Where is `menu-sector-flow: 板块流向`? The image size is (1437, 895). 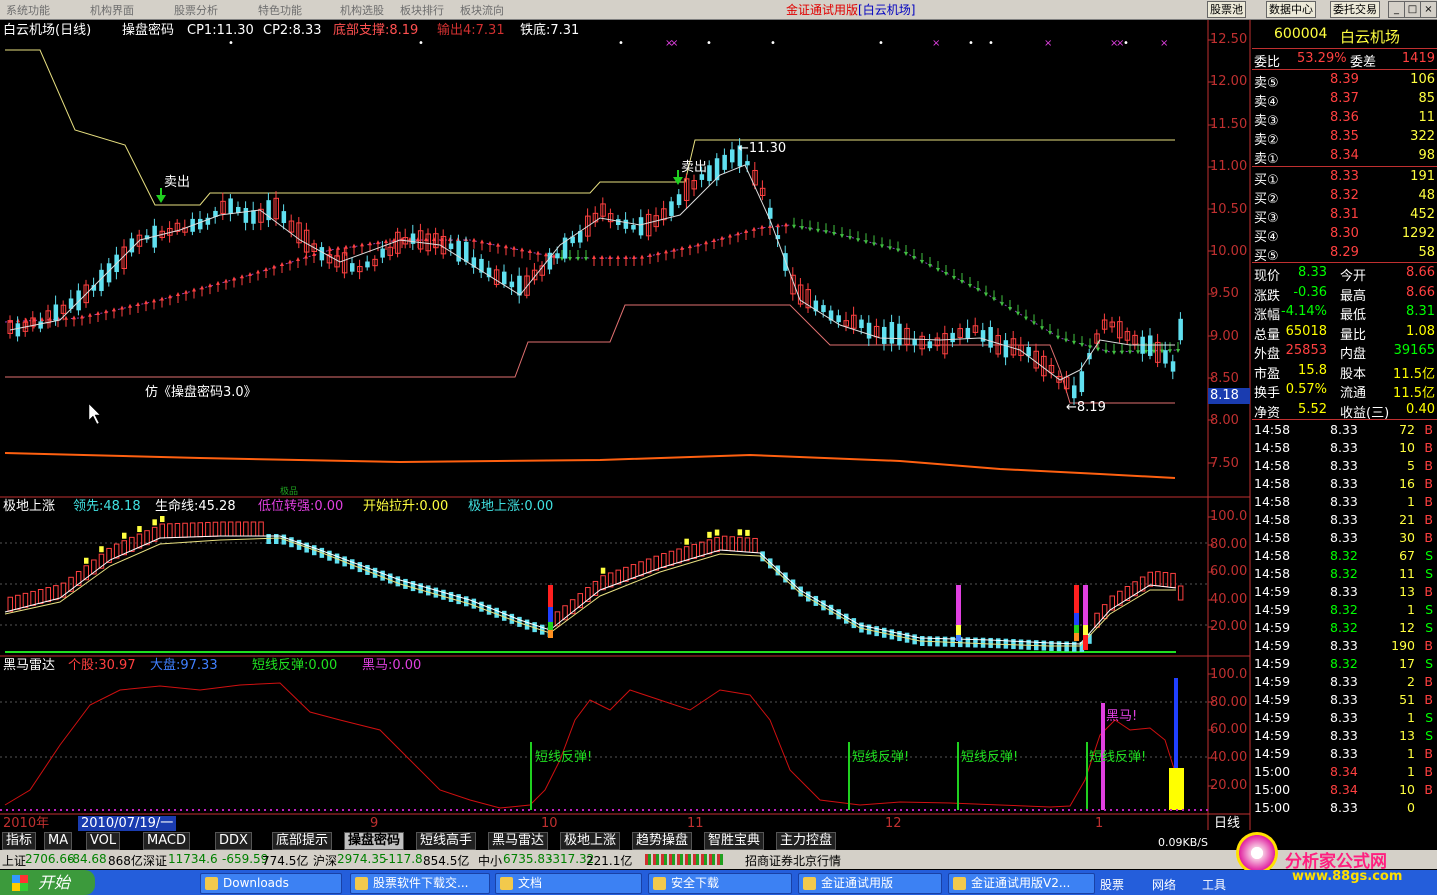
menu-sector-flow: 板块流向 is located at coordinates (482, 10).